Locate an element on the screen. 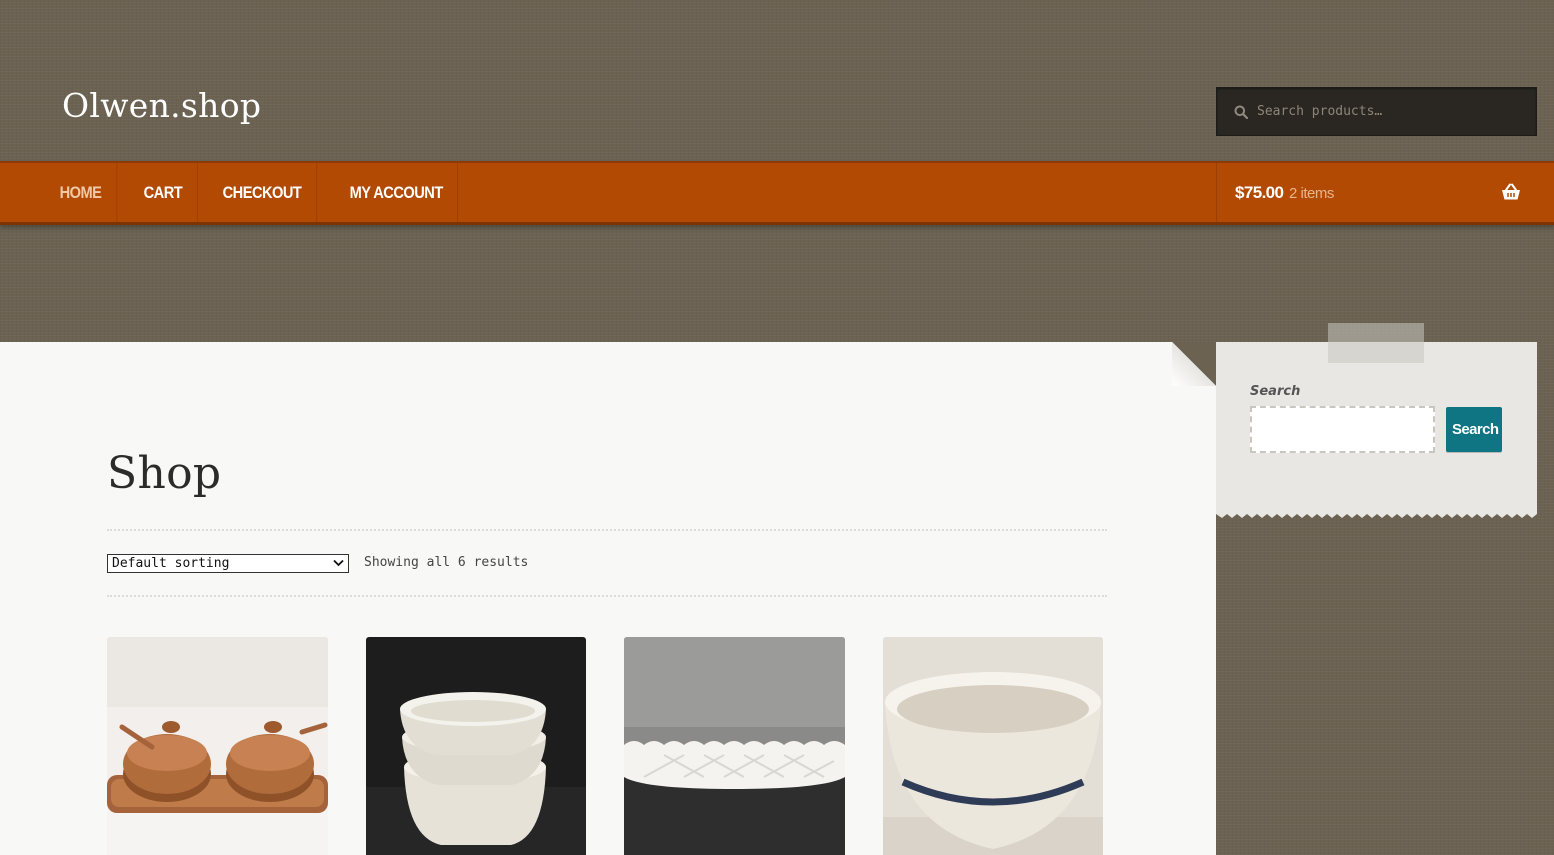 The image size is (1554, 855). product-card-wooden-bowls is located at coordinates (217, 746).